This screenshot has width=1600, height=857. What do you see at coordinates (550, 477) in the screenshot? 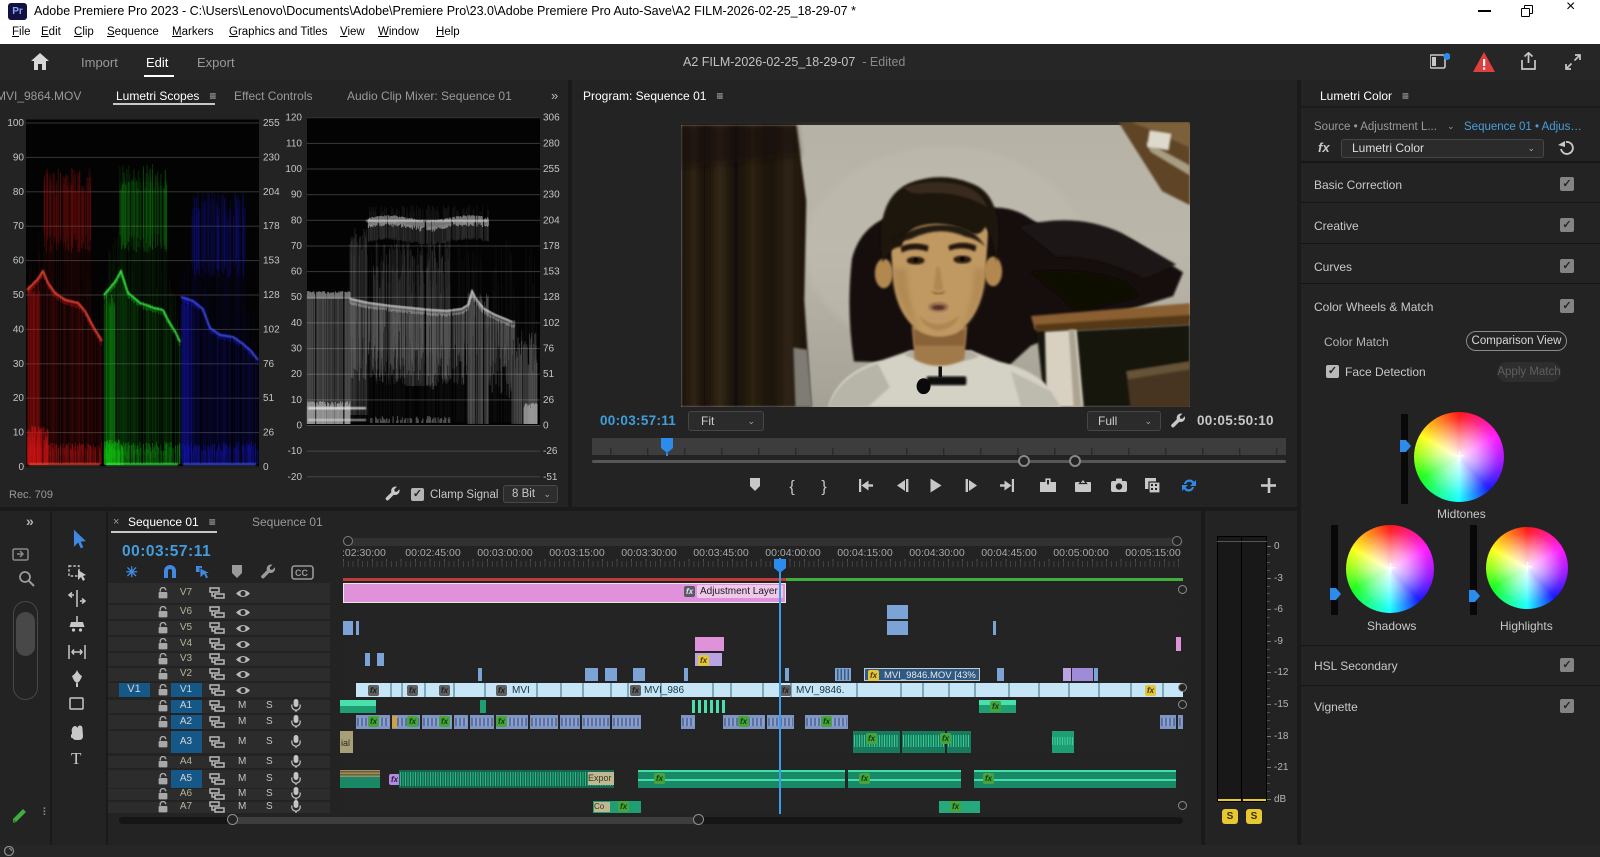
I see `svg-text: -51` at bounding box center [550, 477].